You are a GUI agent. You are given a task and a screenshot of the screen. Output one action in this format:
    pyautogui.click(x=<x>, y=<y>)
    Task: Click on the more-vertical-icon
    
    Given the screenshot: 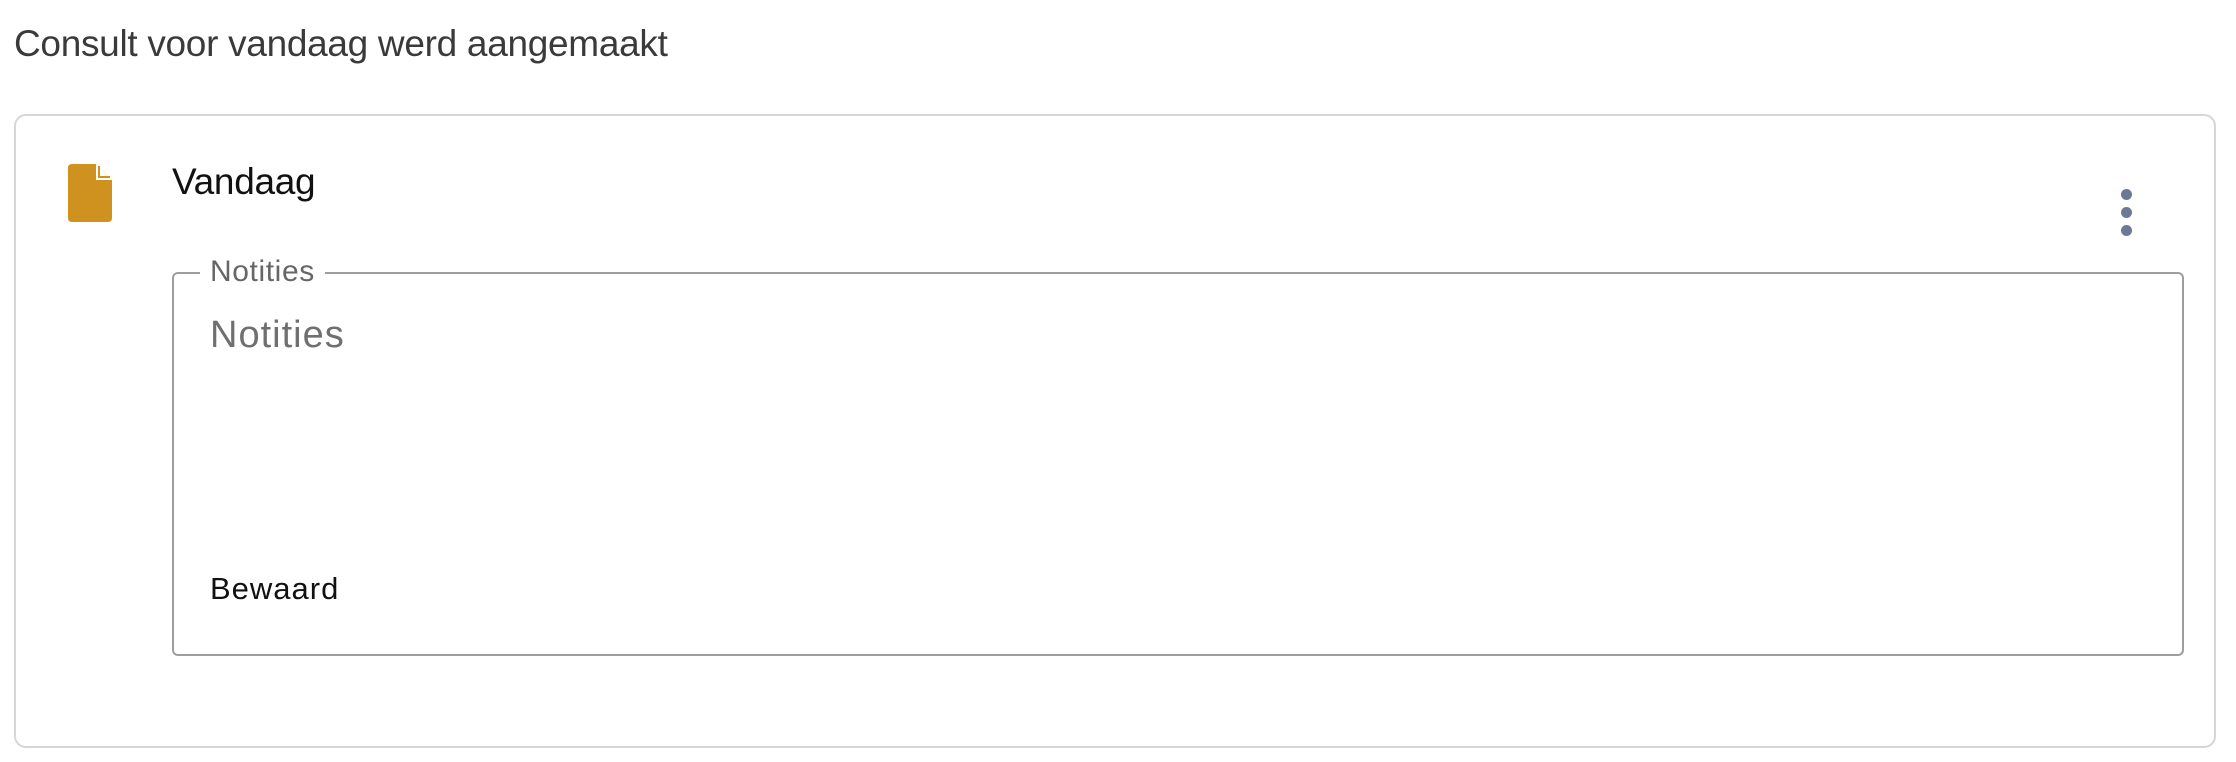 What is the action you would take?
    pyautogui.click(x=2126, y=194)
    